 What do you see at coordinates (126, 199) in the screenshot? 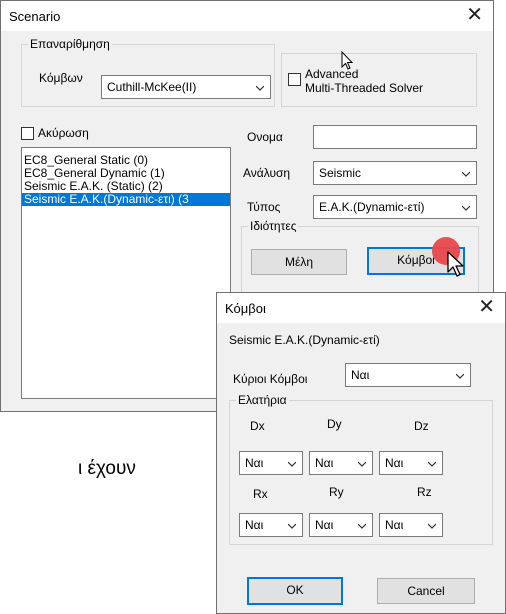
I see `list-item-selected: Seismic E.A.K.(Dynamic-ετι) (3` at bounding box center [126, 199].